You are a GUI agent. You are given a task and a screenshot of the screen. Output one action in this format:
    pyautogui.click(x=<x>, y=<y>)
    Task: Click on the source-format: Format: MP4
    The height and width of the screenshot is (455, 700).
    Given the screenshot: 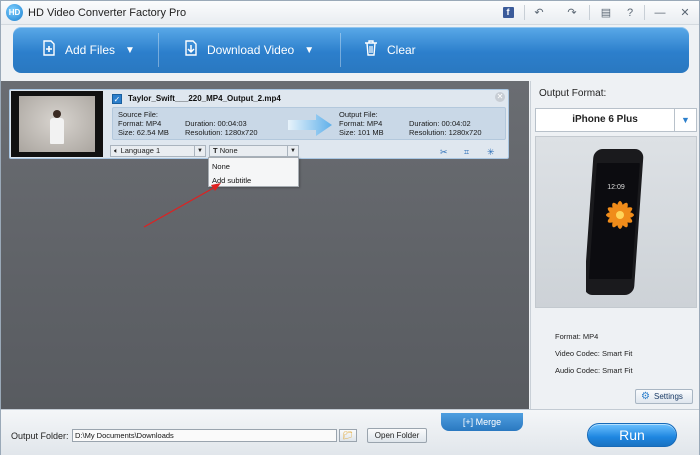 What is the action you would take?
    pyautogui.click(x=140, y=123)
    